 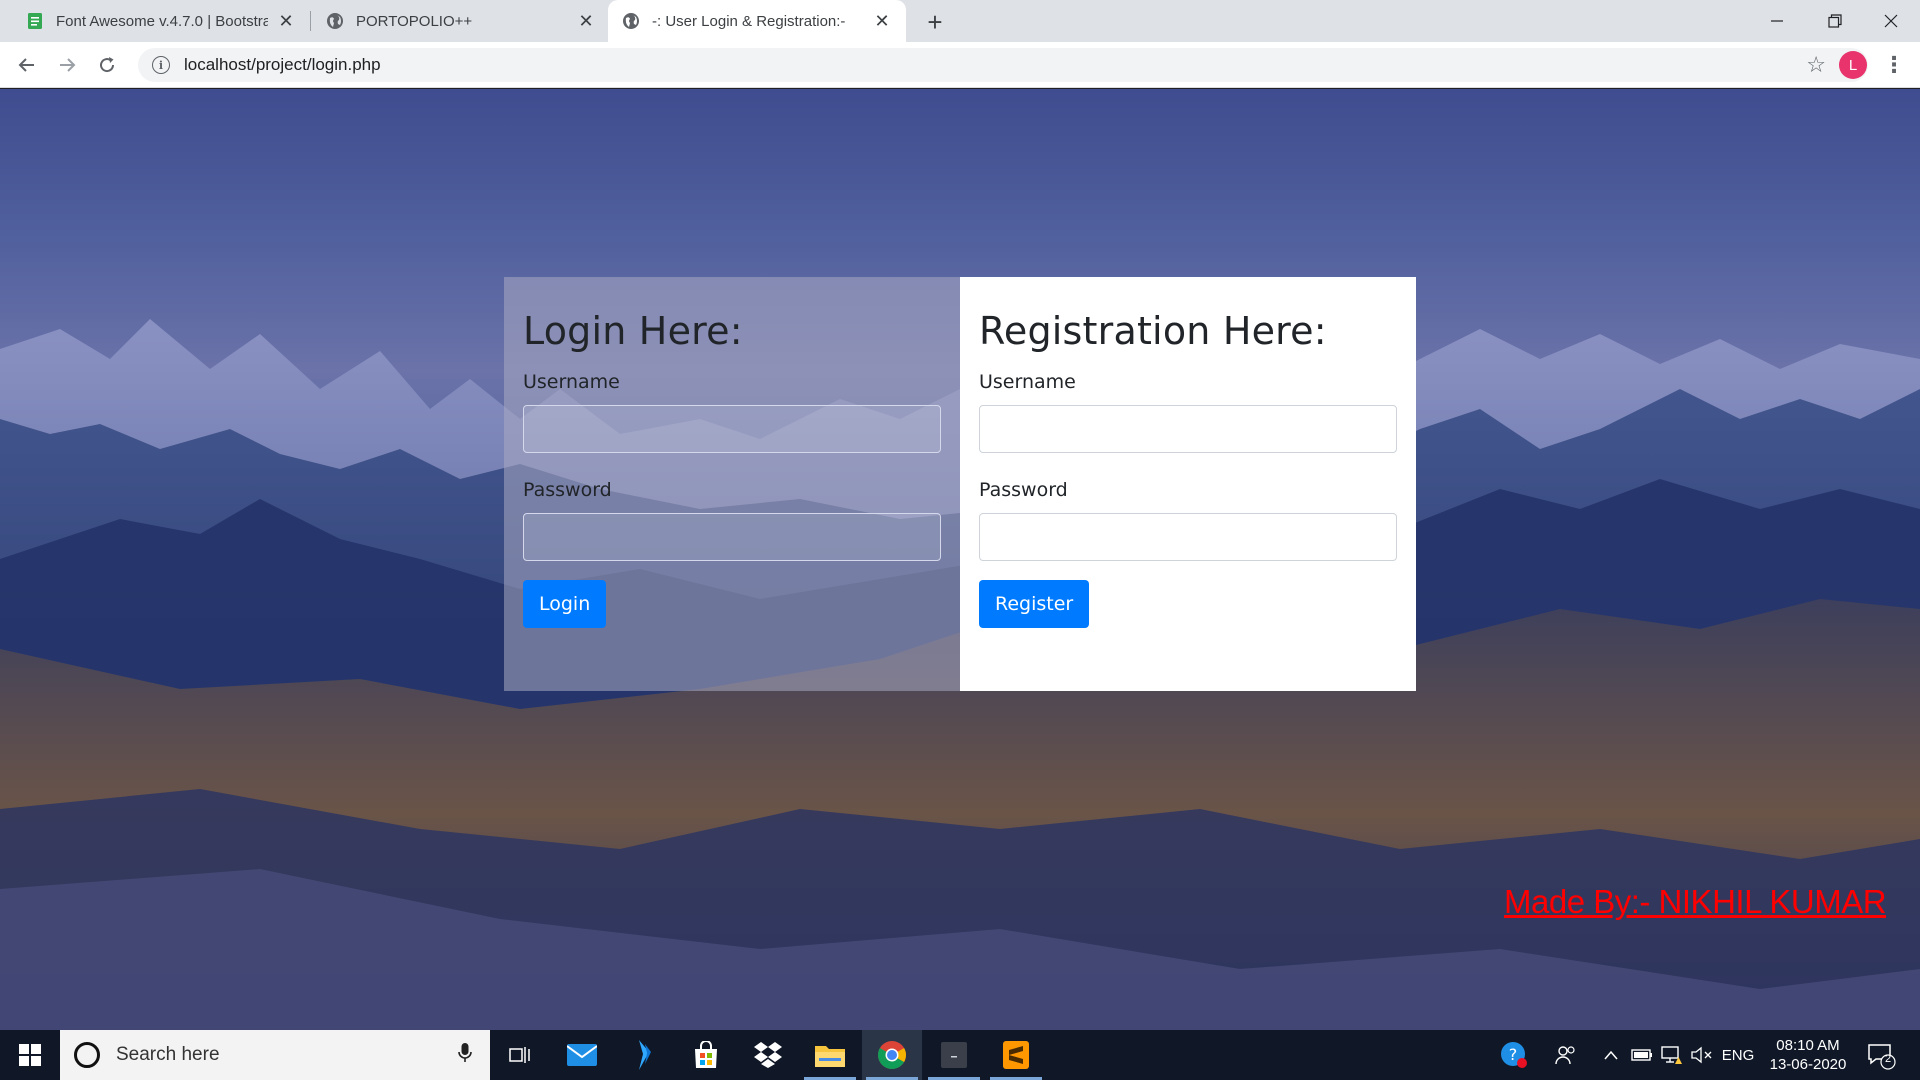 I want to click on menu-icon: ⋮, so click(x=1894, y=65).